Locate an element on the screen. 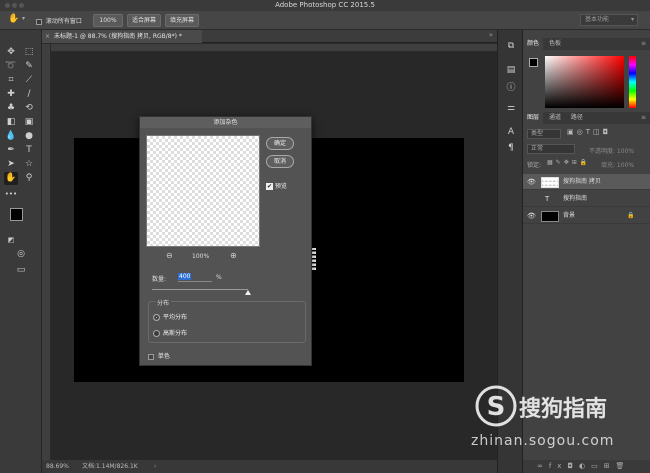  layer-filter-kind: 类型 is located at coordinates (544, 134).